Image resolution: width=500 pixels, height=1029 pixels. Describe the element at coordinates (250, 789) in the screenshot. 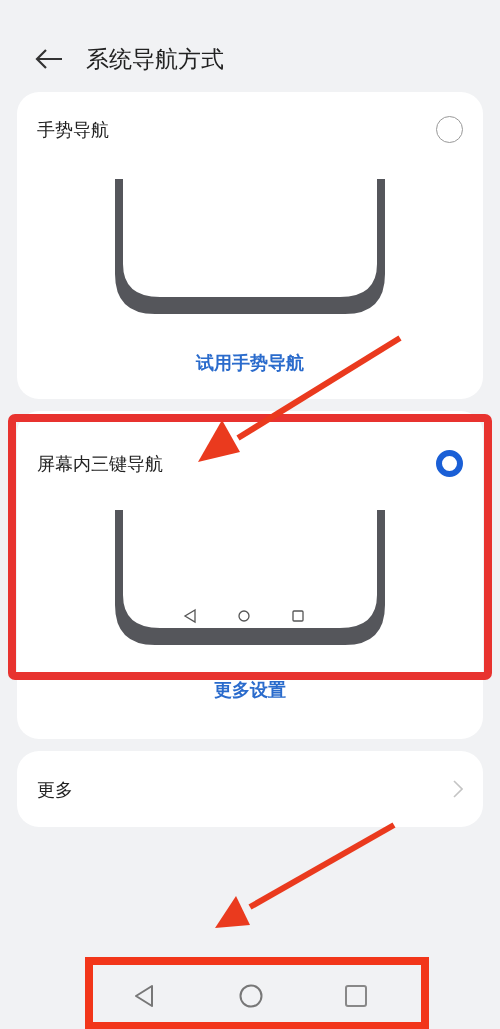

I see `more-row: 更多` at that location.